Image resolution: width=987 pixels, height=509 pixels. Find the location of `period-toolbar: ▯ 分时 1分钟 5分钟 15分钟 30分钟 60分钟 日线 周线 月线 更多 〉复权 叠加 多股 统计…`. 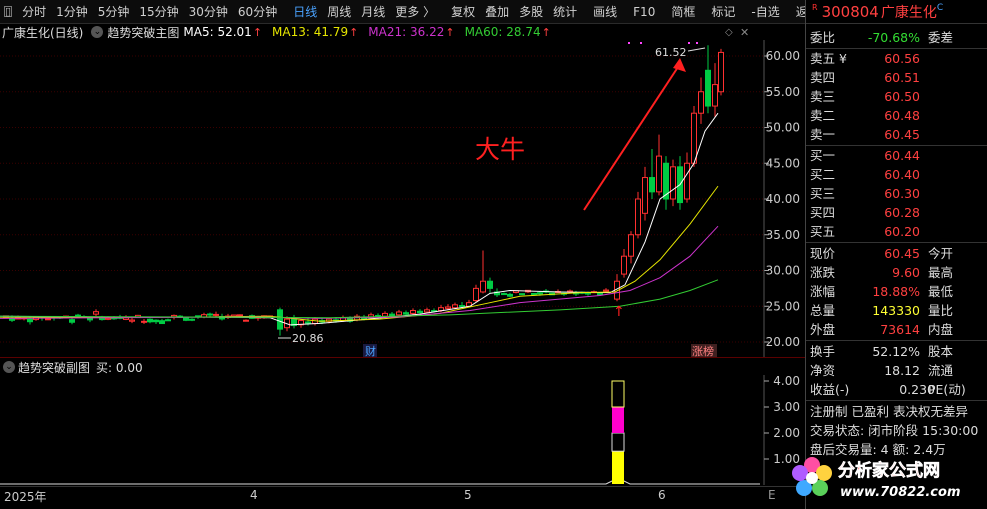

period-toolbar: ▯ 分时 1分钟 5分钟 15分钟 30分钟 60分钟 日线 周线 月线 更多 〉复权 叠加 多股 统计… is located at coordinates (410, 12).